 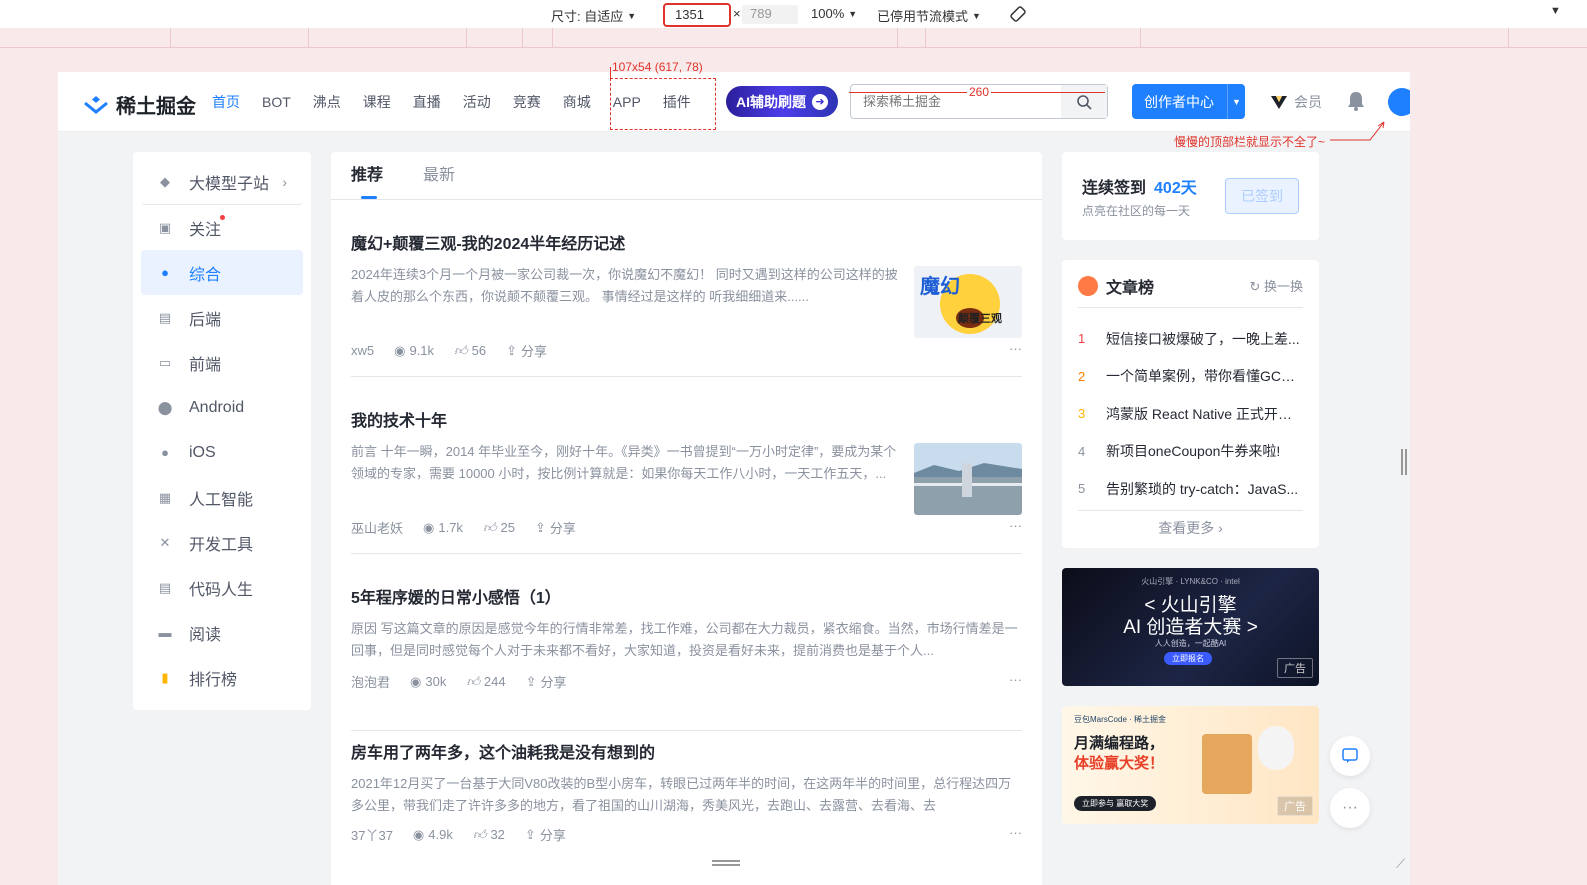 I want to click on signed-in-button: 已签到, so click(x=1262, y=196).